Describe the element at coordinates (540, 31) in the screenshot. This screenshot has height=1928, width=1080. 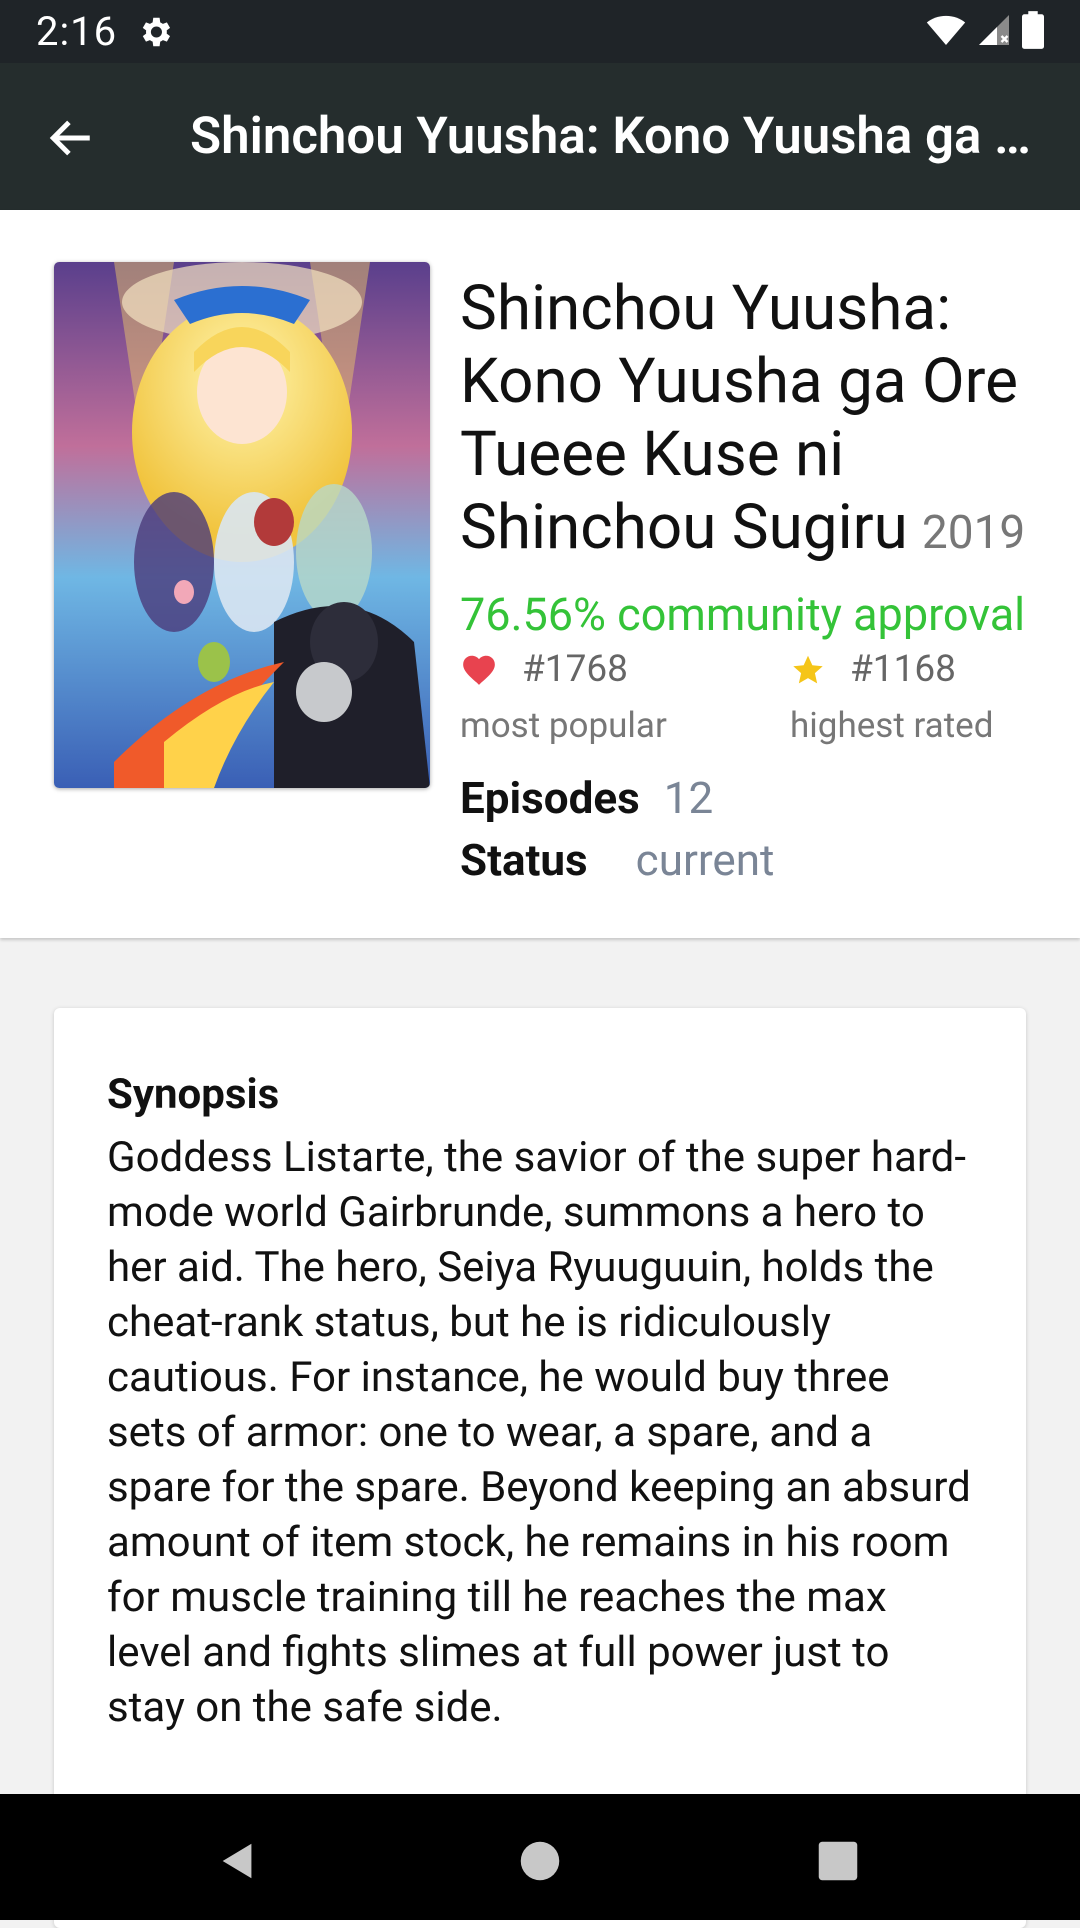
I see `status-bar: 2:16` at that location.